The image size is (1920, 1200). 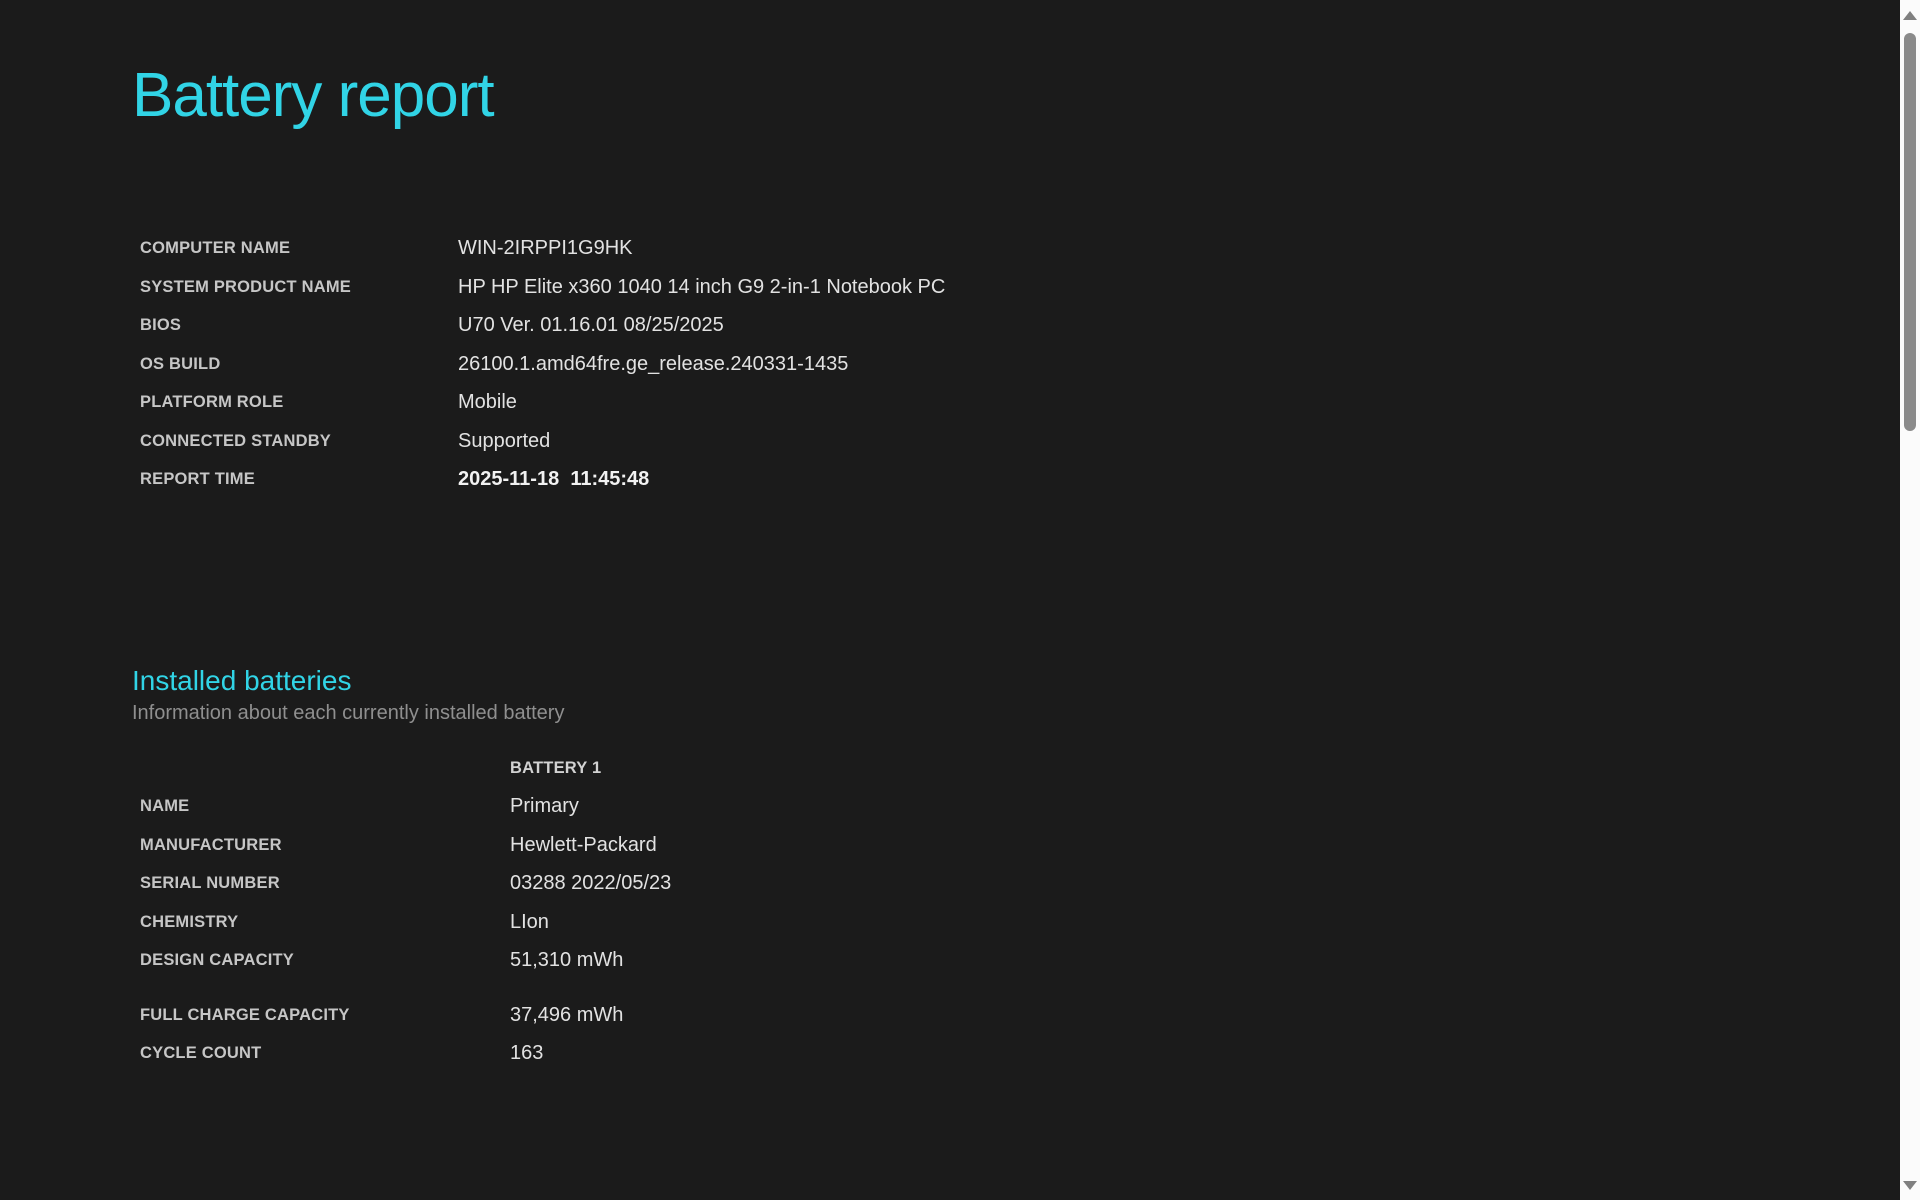 I want to click on battery-label-cycle-count: CYCLE COUNT, so click(x=201, y=1053).